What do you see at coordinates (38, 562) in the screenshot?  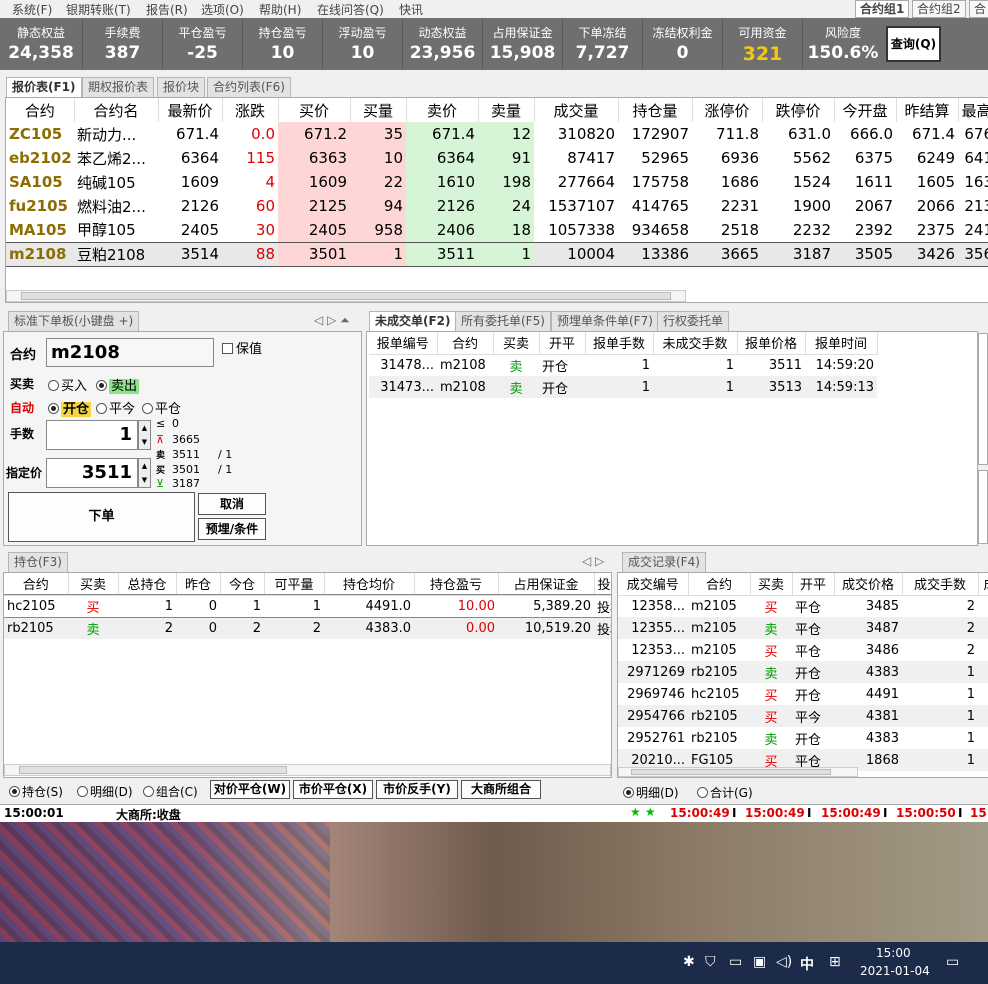 I see `tab-positions: 持仓(F3)` at bounding box center [38, 562].